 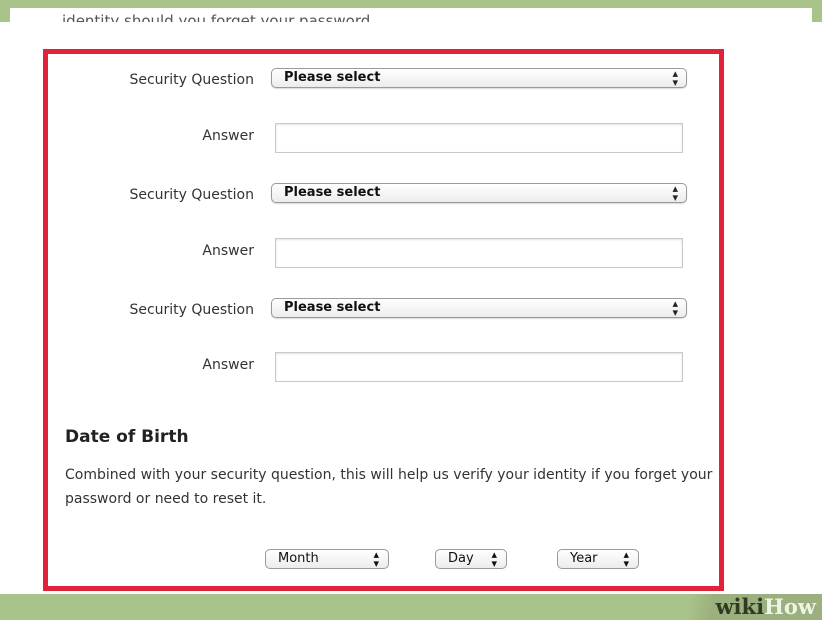 What do you see at coordinates (479, 78) in the screenshot?
I see `security-question-select-1: Please select ▴ ▾` at bounding box center [479, 78].